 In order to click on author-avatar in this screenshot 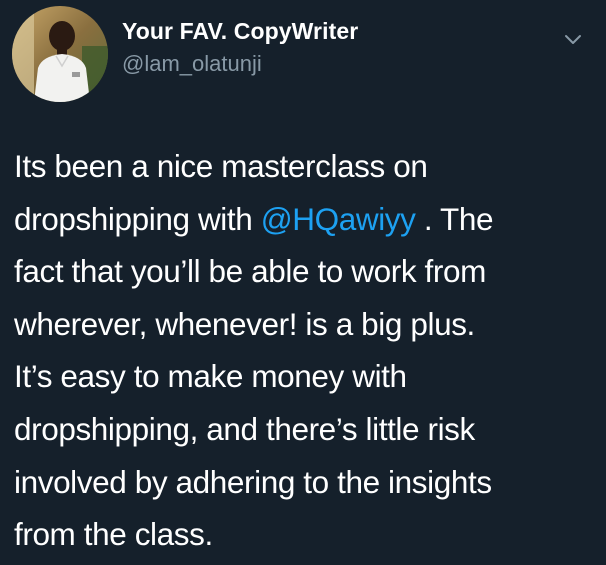, I will do `click(60, 54)`.